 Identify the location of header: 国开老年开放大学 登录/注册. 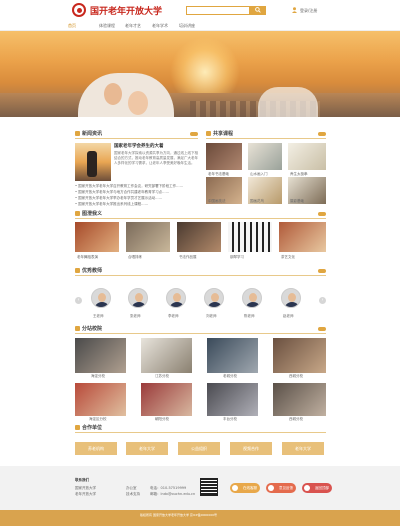
(200, 10).